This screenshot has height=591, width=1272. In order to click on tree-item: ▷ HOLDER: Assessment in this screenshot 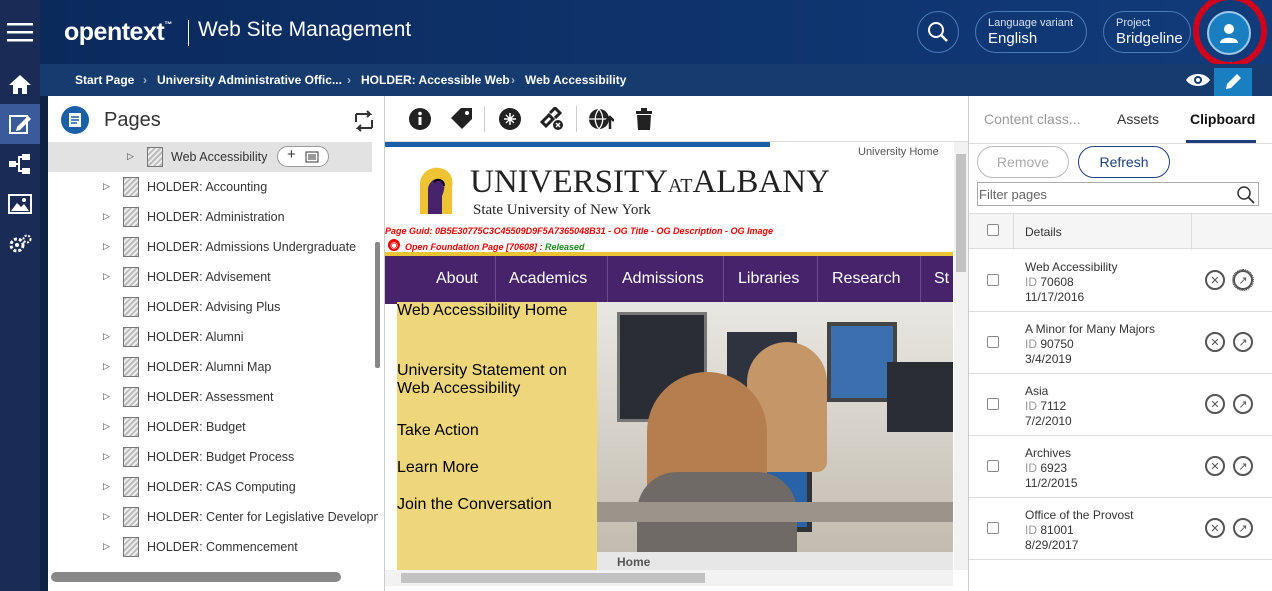, I will do `click(210, 397)`.